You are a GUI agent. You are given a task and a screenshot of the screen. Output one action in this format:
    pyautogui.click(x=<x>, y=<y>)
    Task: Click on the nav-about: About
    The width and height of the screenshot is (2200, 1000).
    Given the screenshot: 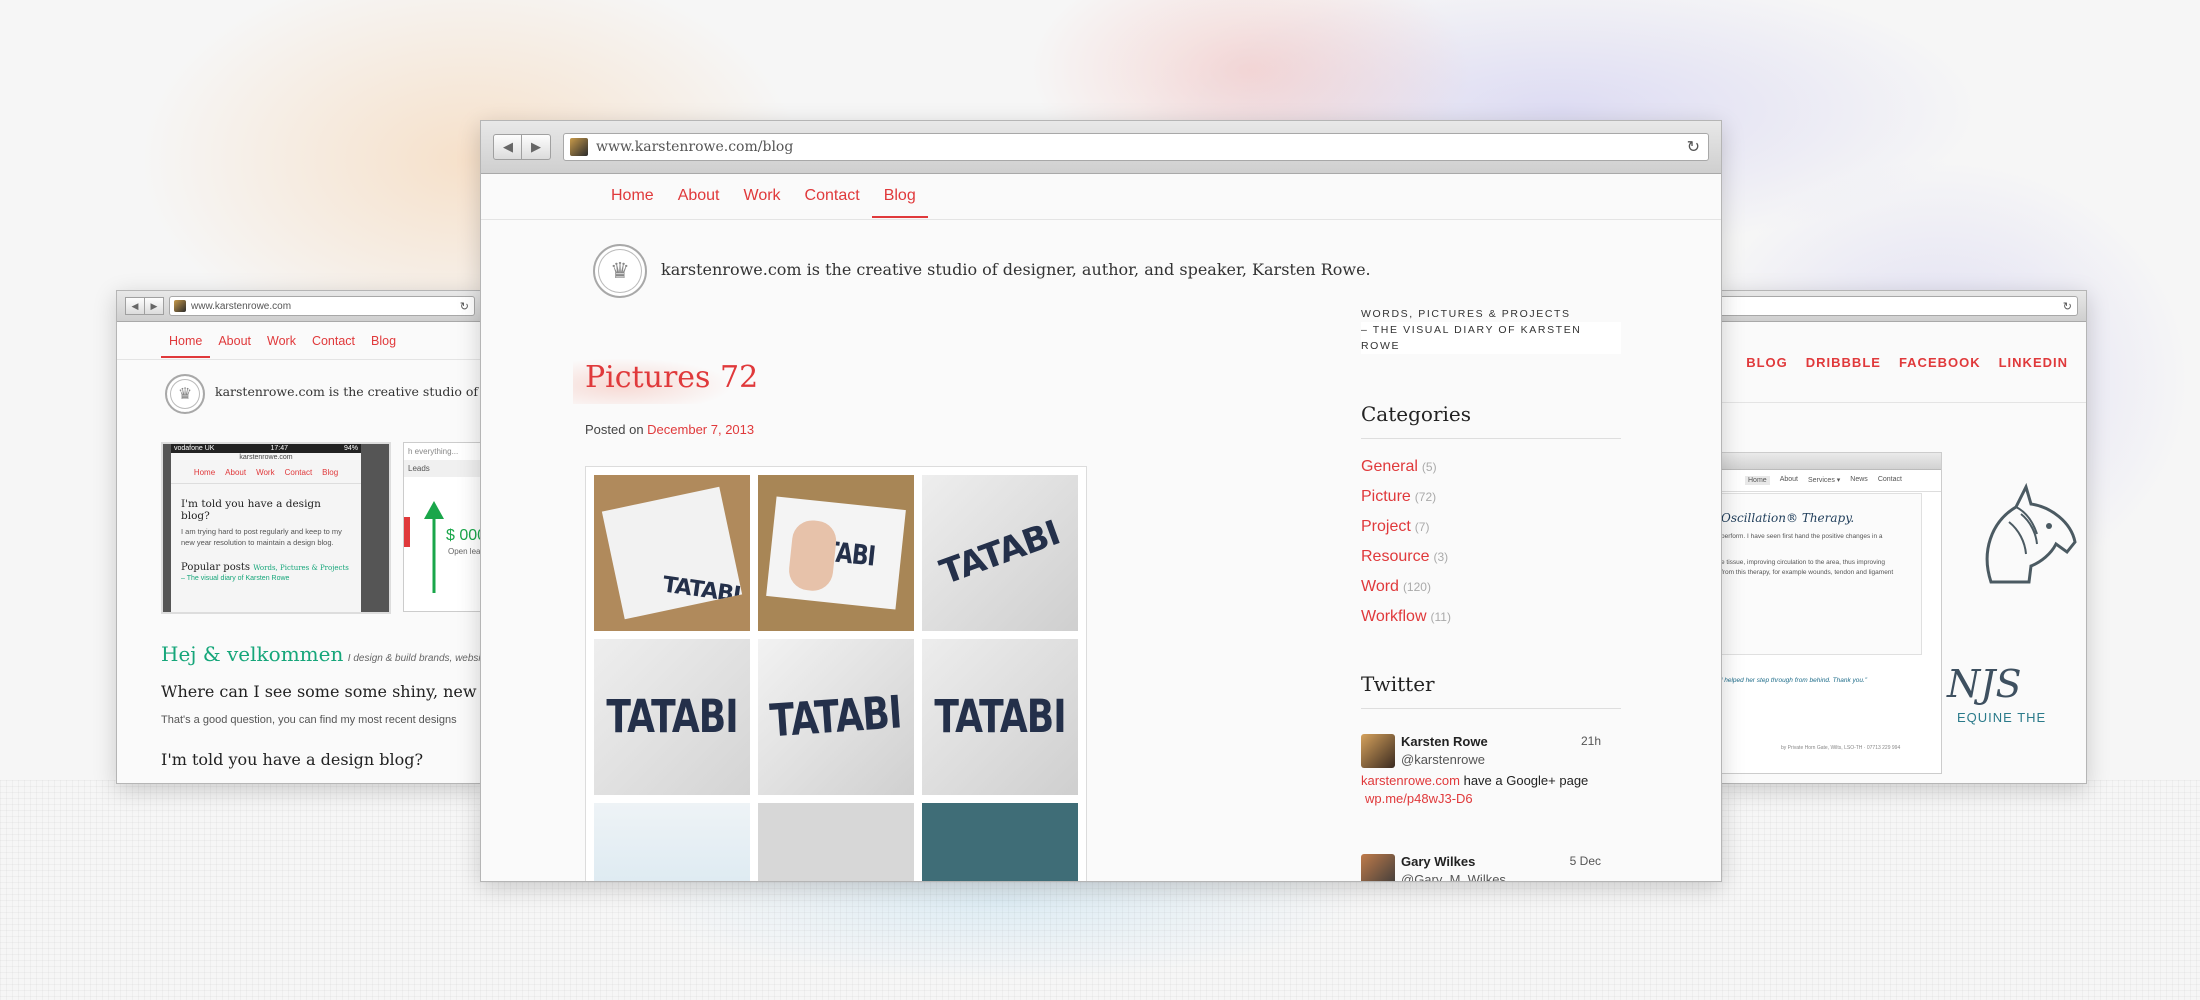 What is the action you would take?
    pyautogui.click(x=699, y=196)
    